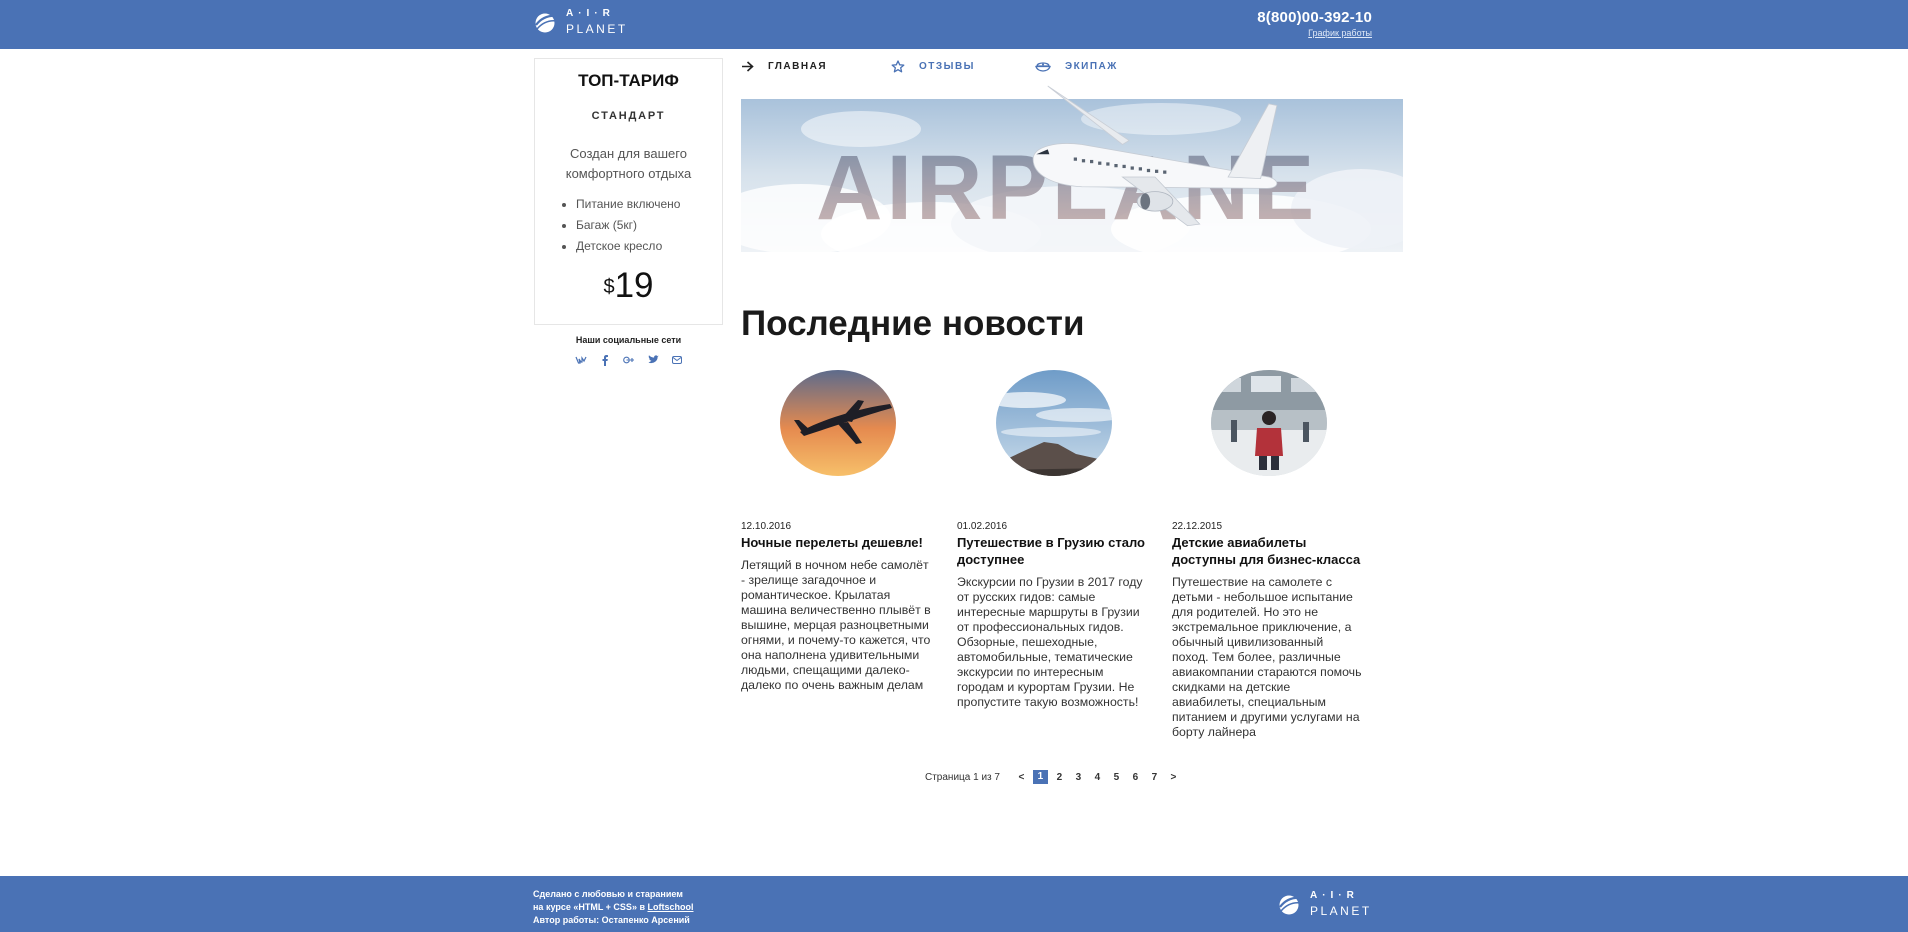 The width and height of the screenshot is (1908, 932). I want to click on footer-logo: A·I·R PLANET, so click(1324, 904).